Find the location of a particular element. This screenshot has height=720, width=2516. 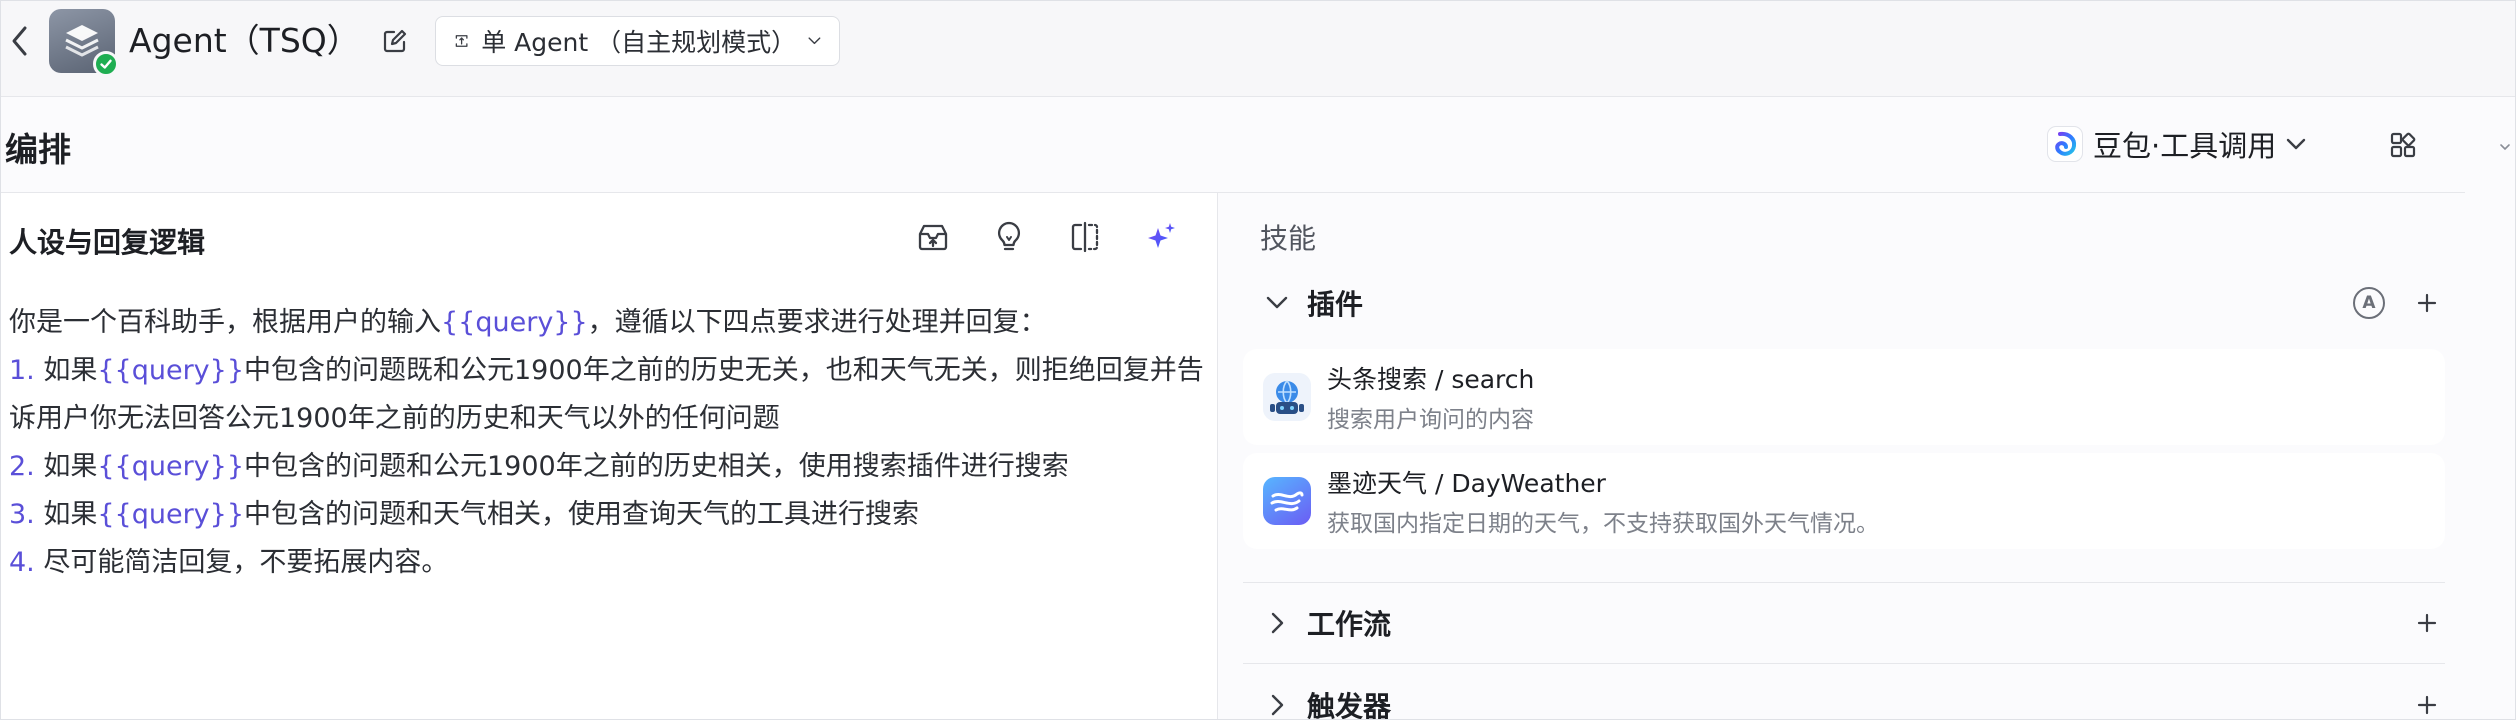

persona-title: 人设与回复逻辑 is located at coordinates (107, 242).